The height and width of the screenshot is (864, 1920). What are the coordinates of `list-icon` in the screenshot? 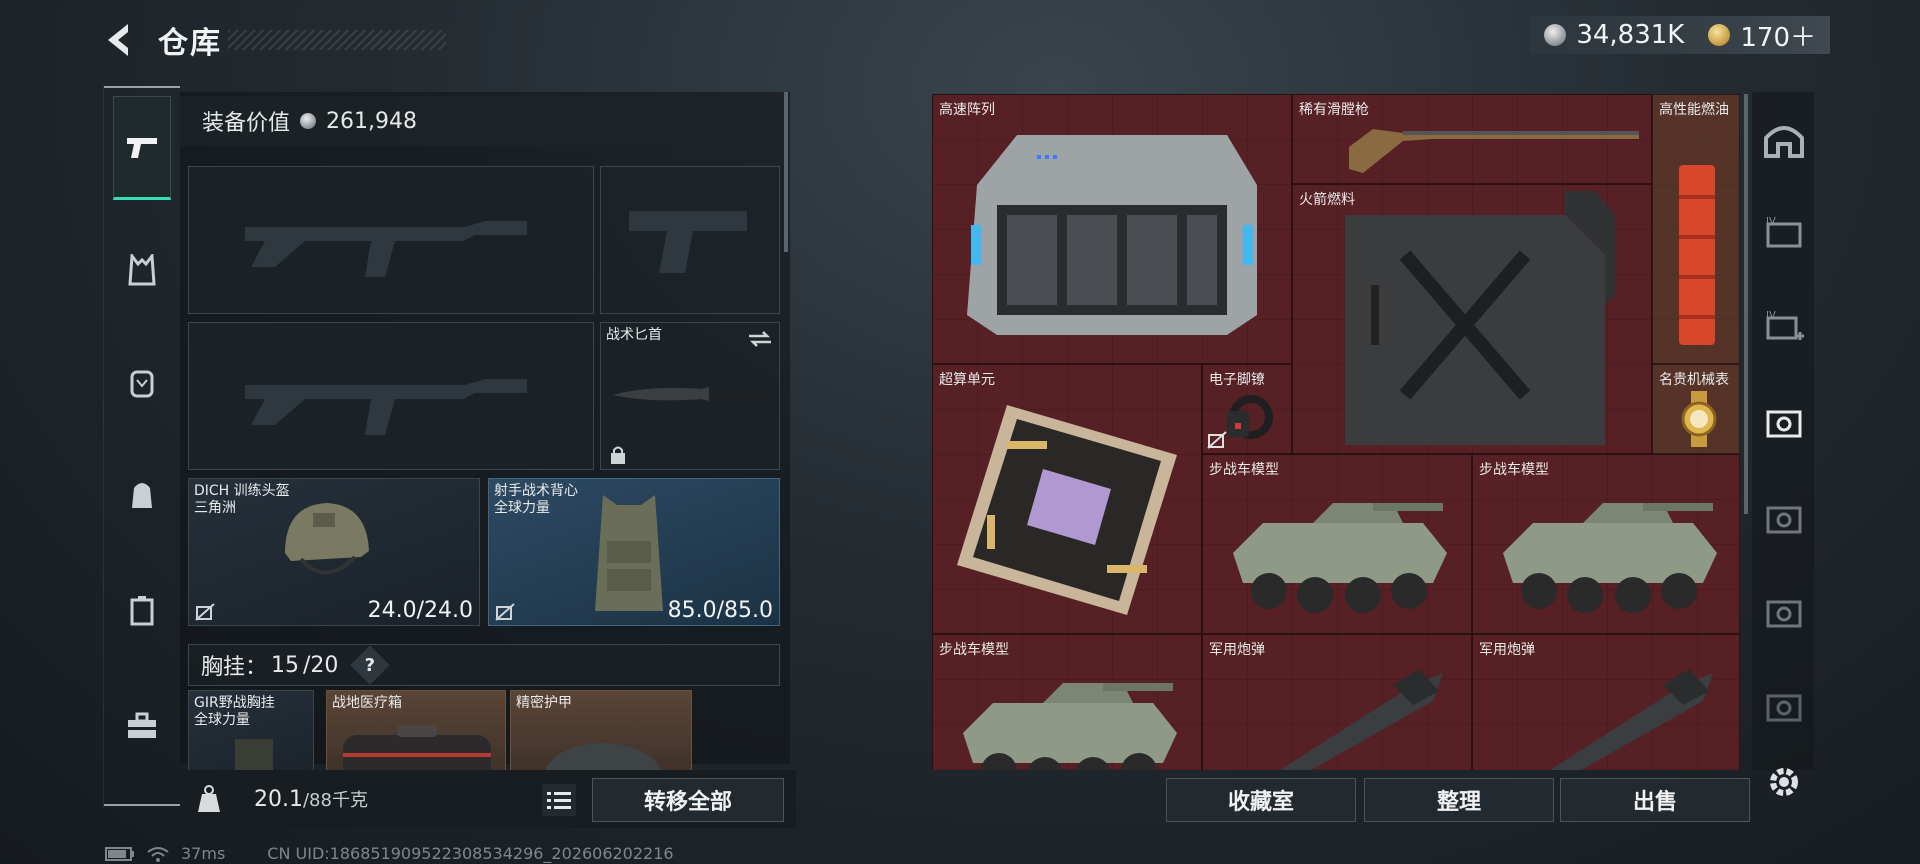 It's located at (559, 800).